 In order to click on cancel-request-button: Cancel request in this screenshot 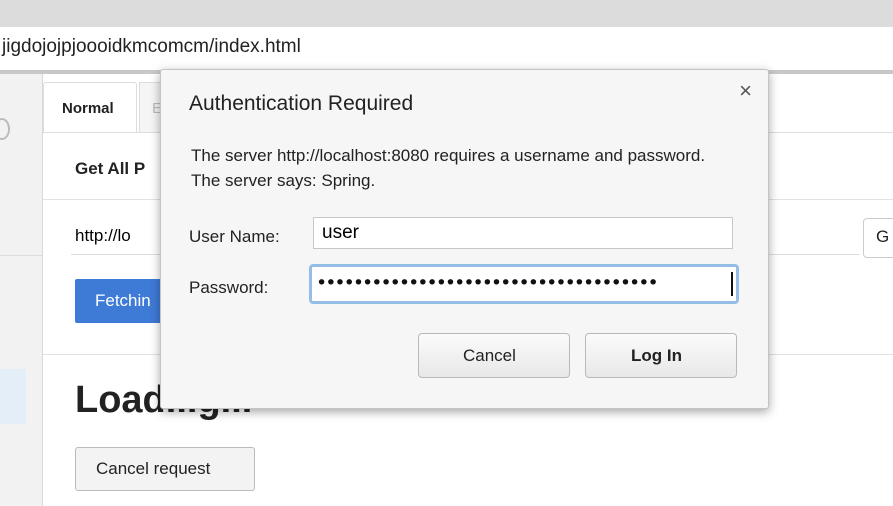, I will do `click(165, 469)`.